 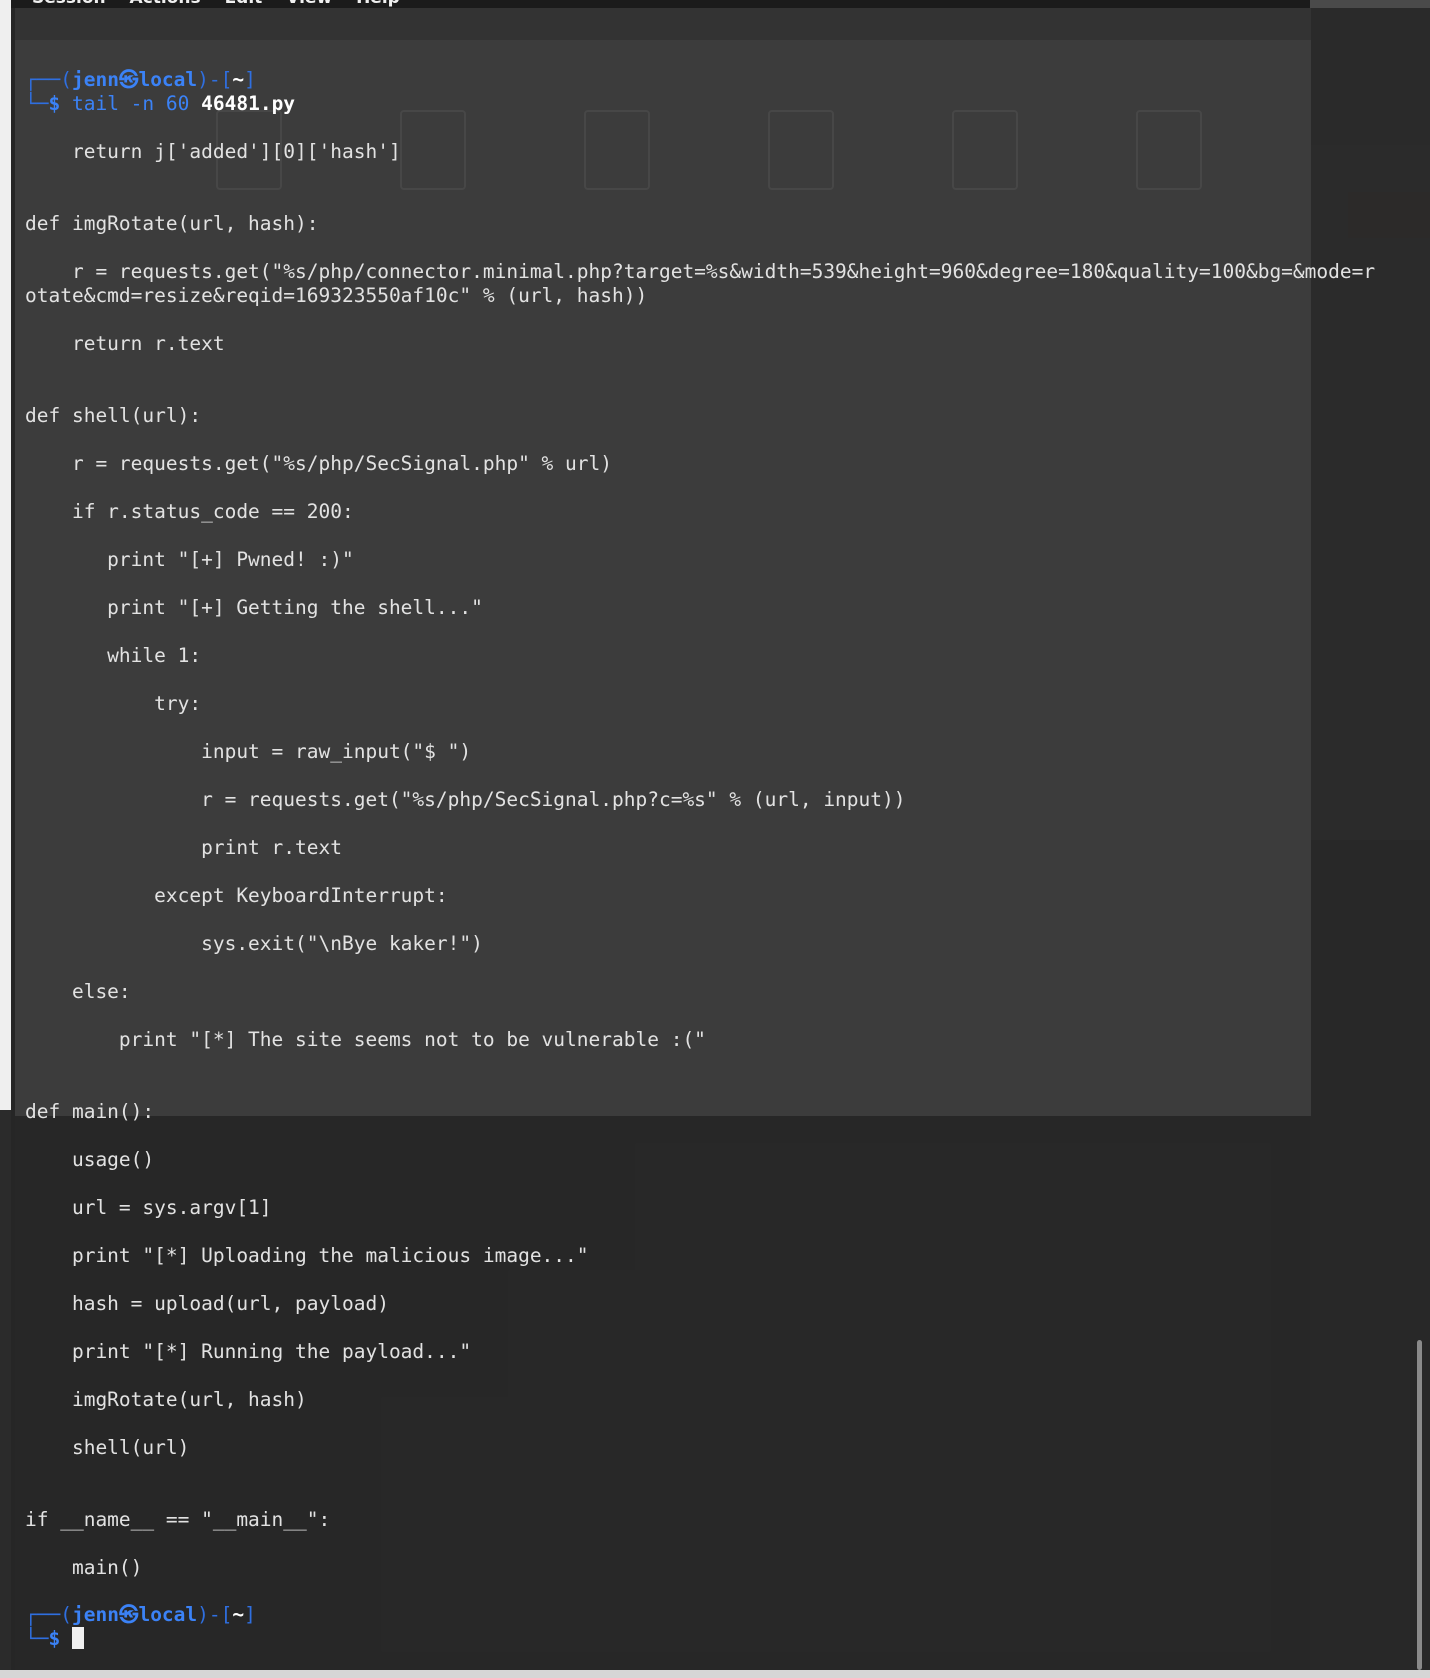 I want to click on prompt-line-input: └─$, so click(x=54, y=1639).